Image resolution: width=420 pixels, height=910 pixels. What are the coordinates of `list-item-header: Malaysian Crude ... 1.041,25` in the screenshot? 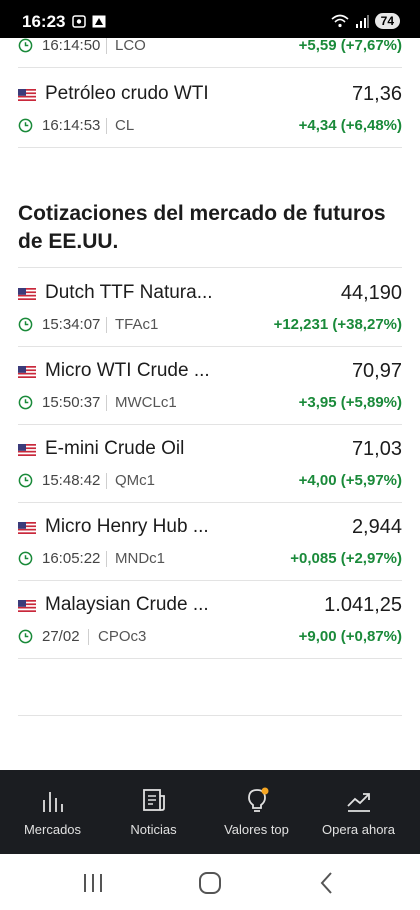 It's located at (210, 607).